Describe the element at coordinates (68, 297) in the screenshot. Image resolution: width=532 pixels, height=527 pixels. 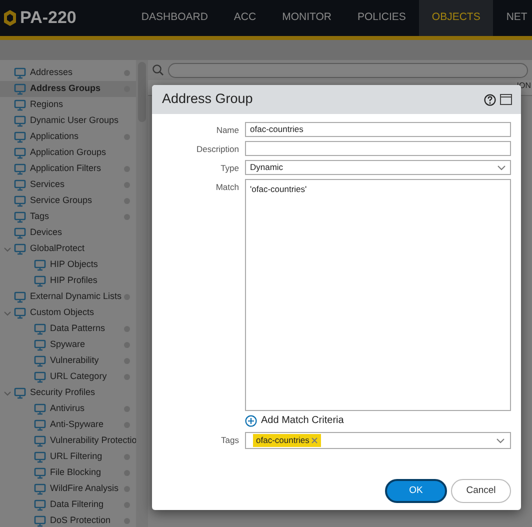
I see `sidebar-item: External Dynamic Lists` at that location.